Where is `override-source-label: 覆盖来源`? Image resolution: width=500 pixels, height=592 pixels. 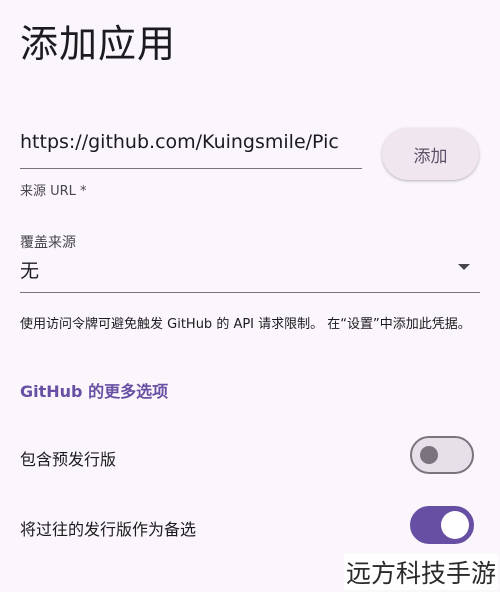 override-source-label: 覆盖来源 is located at coordinates (48, 243).